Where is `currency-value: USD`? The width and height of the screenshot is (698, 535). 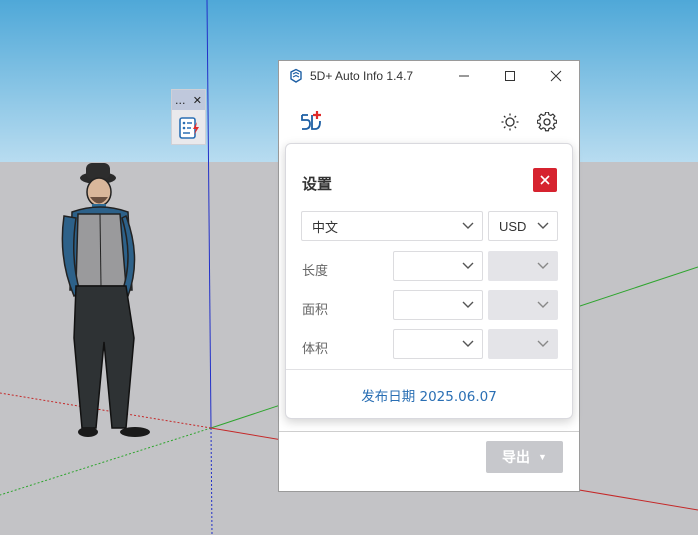 currency-value: USD is located at coordinates (513, 226).